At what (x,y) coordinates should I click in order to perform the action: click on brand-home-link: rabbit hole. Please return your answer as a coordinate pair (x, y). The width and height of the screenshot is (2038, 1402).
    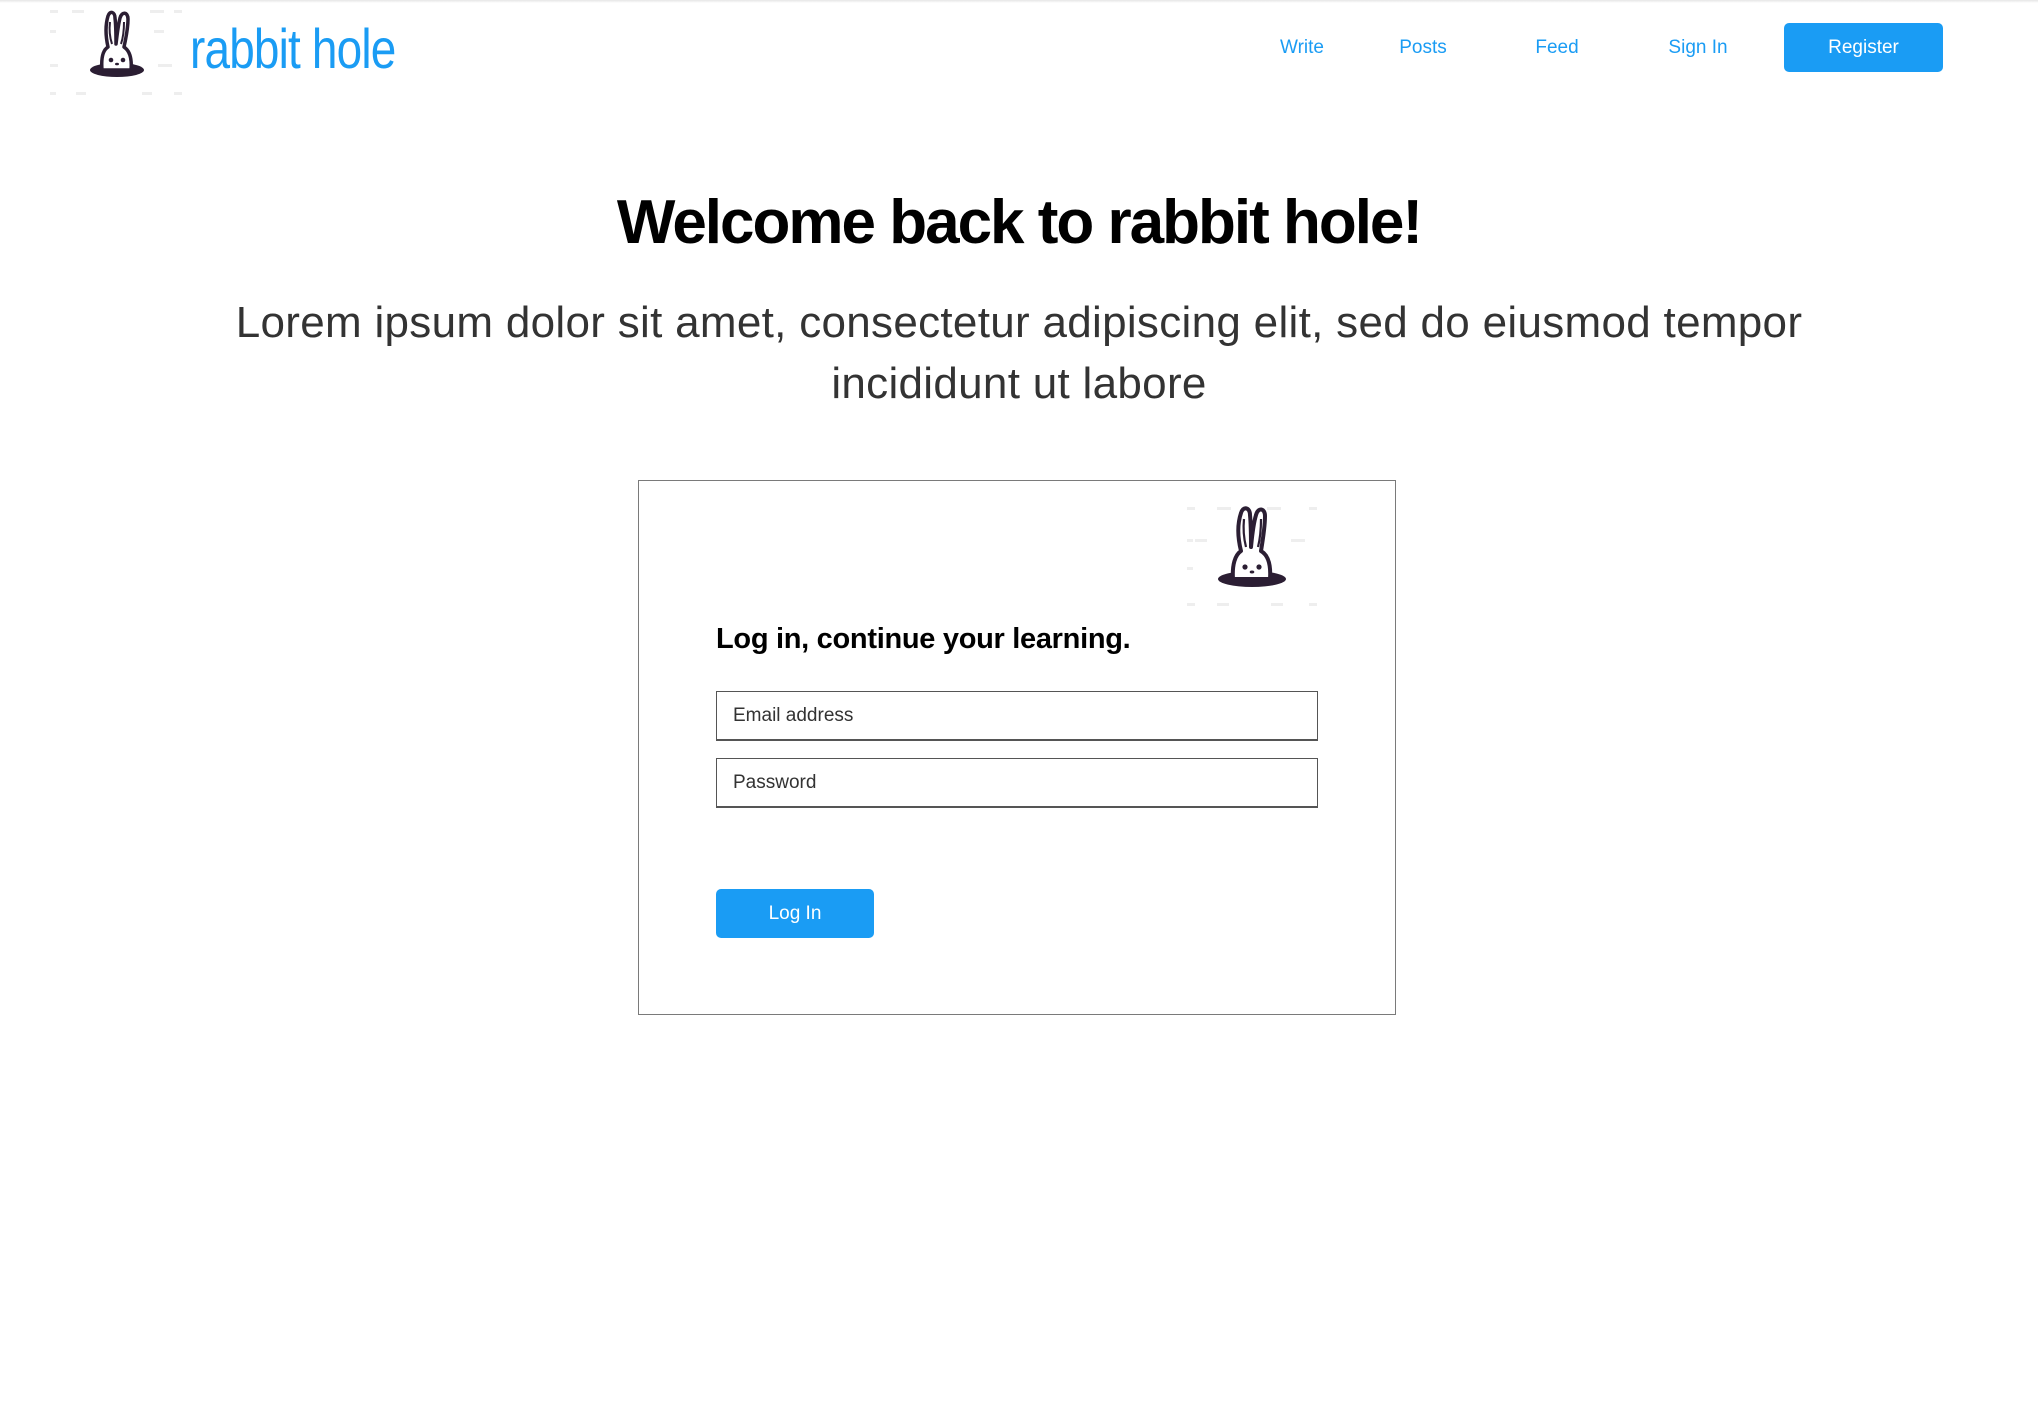
    Looking at the image, I should click on (243, 52).